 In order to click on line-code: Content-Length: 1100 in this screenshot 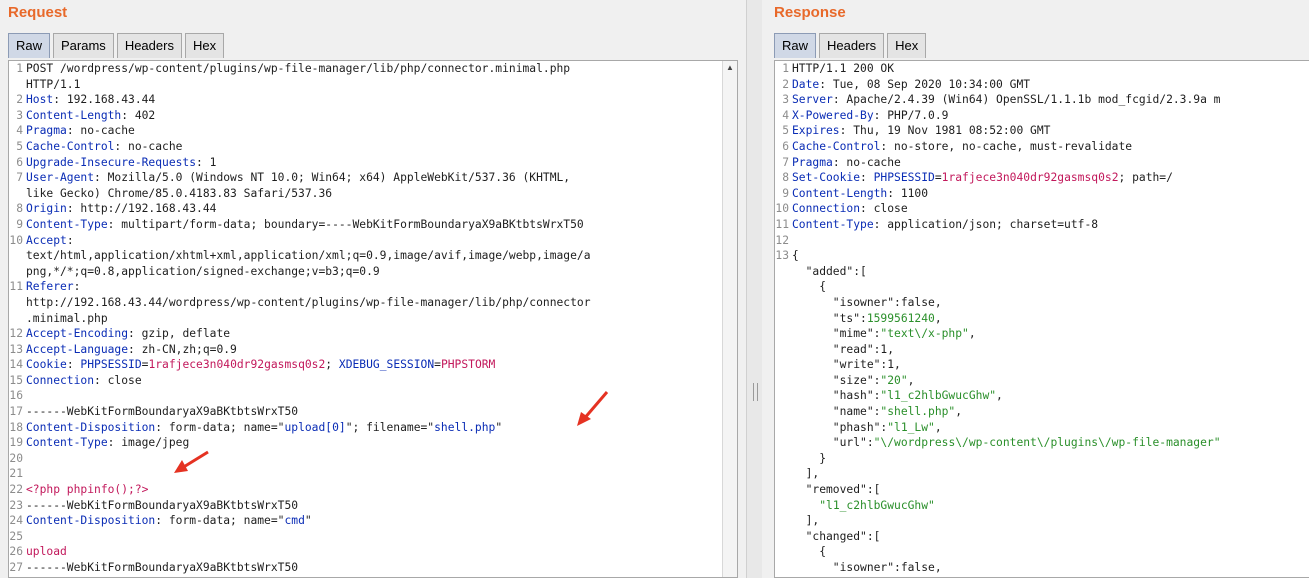, I will do `click(860, 194)`.